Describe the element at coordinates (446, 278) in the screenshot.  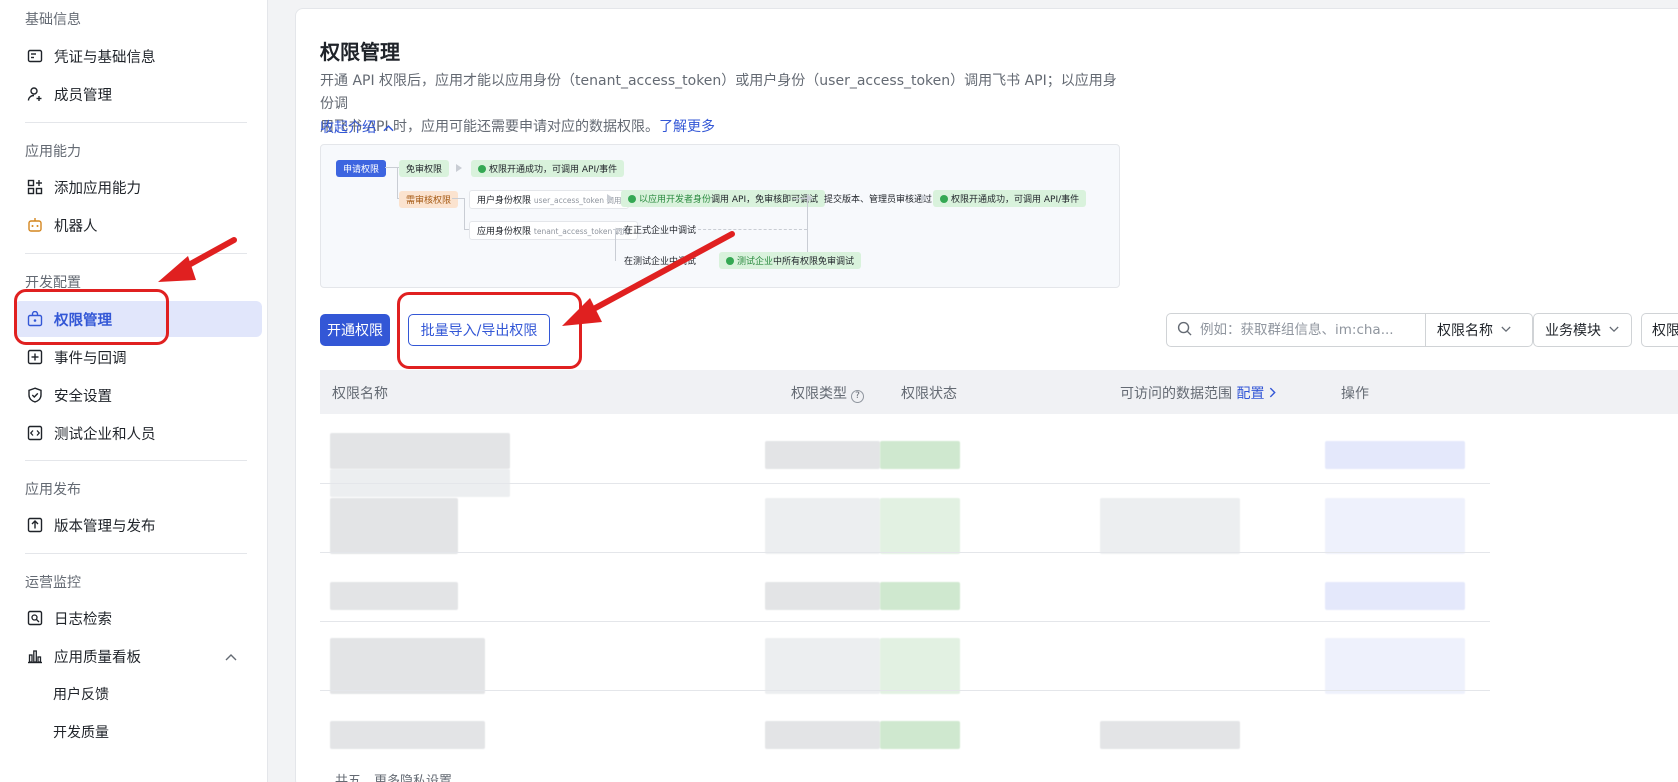
I see `annotation-arrows` at that location.